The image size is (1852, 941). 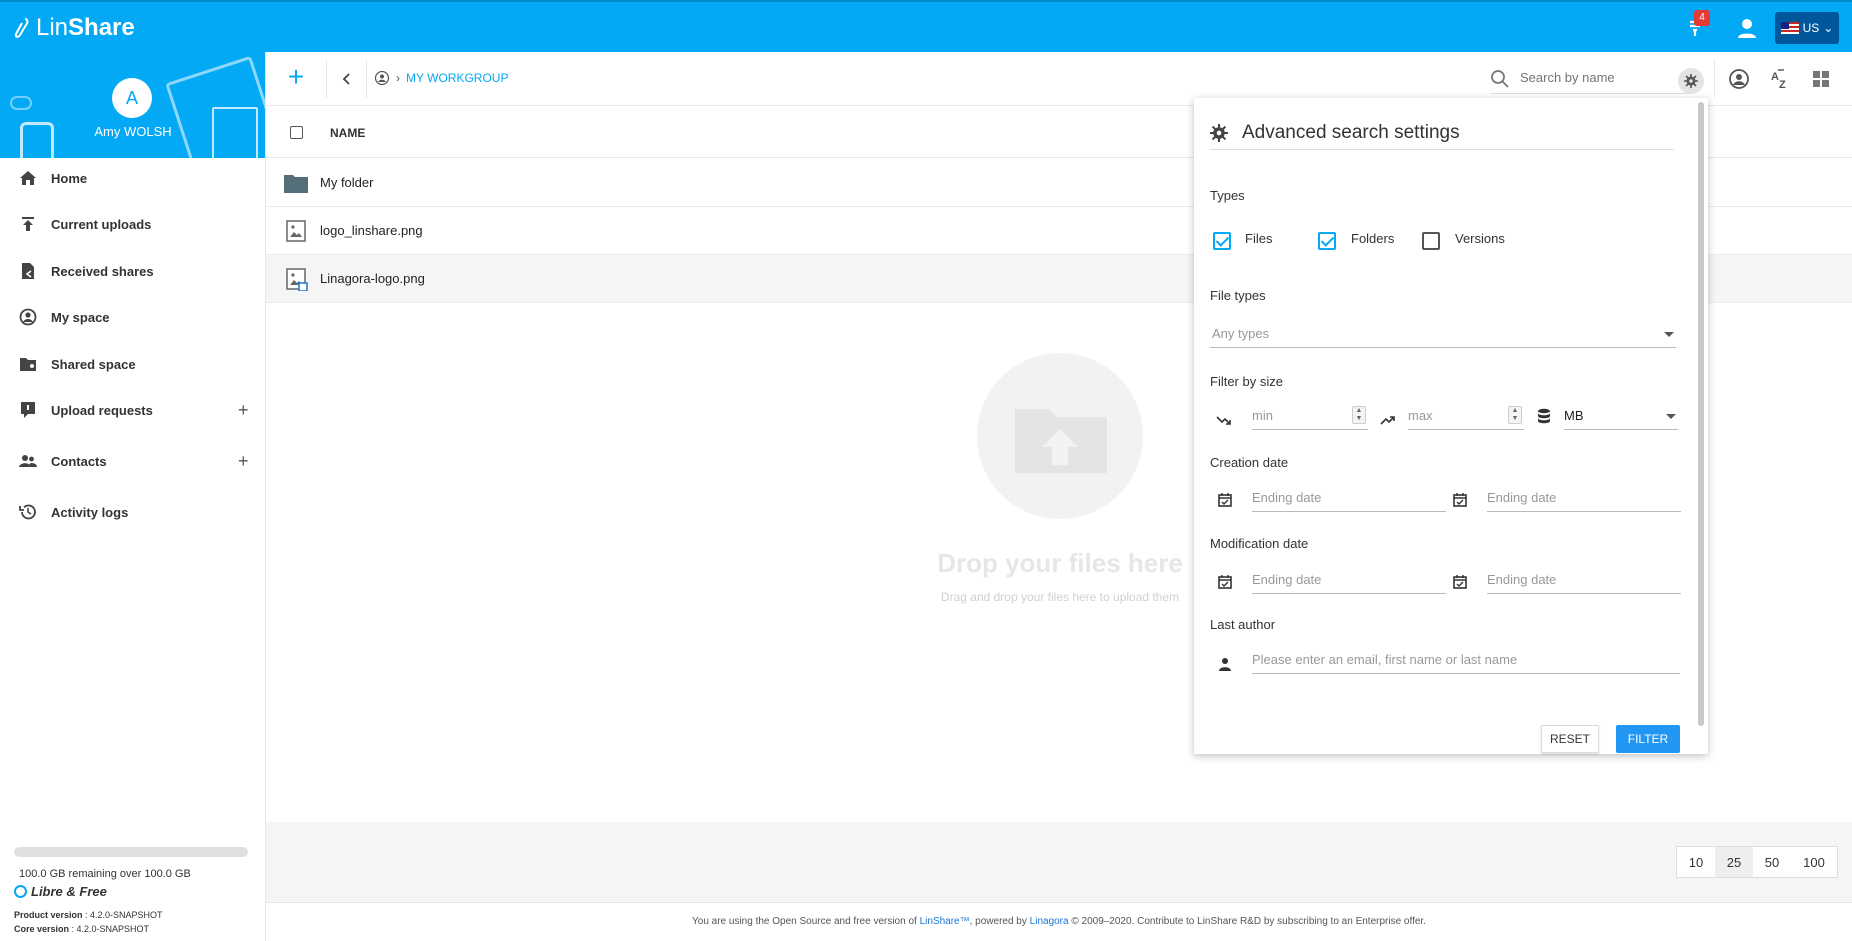 I want to click on history-icon, so click(x=27, y=512).